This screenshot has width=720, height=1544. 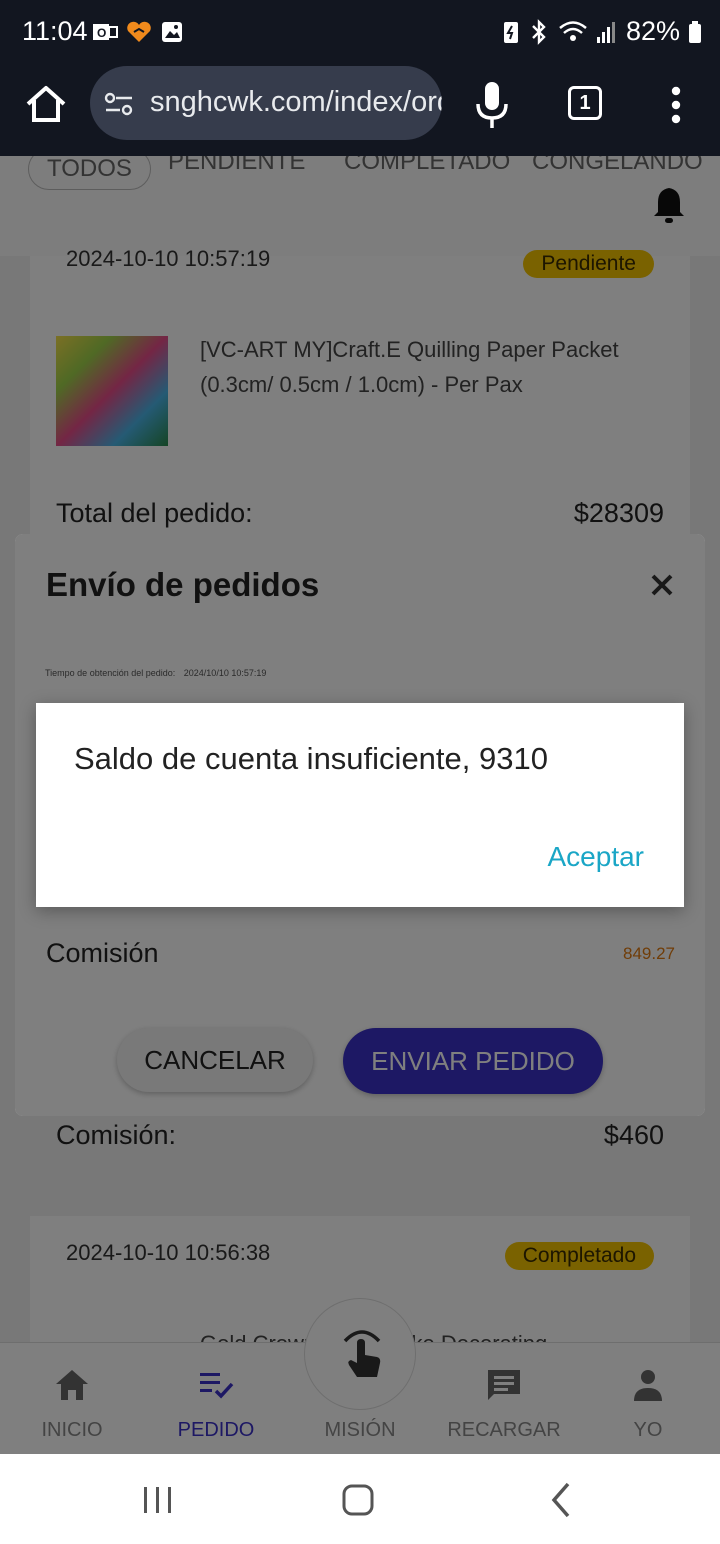 What do you see at coordinates (585, 103) in the screenshot?
I see `tab-switcher-button: 1` at bounding box center [585, 103].